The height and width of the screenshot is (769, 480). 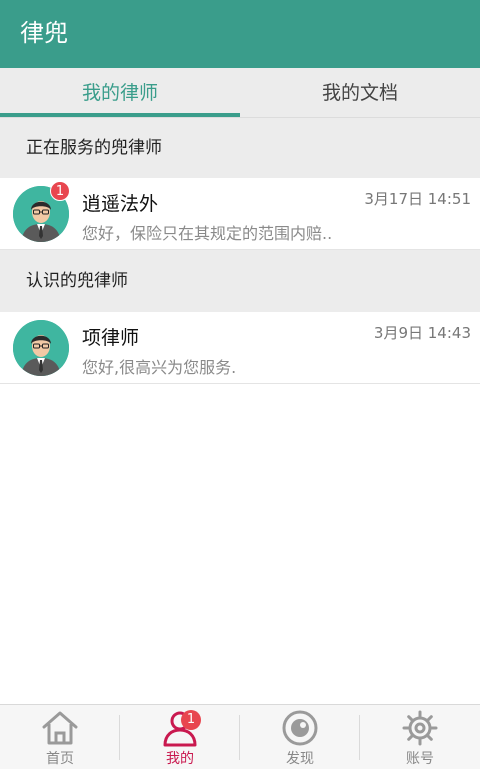 I want to click on gear-icon, so click(x=420, y=728).